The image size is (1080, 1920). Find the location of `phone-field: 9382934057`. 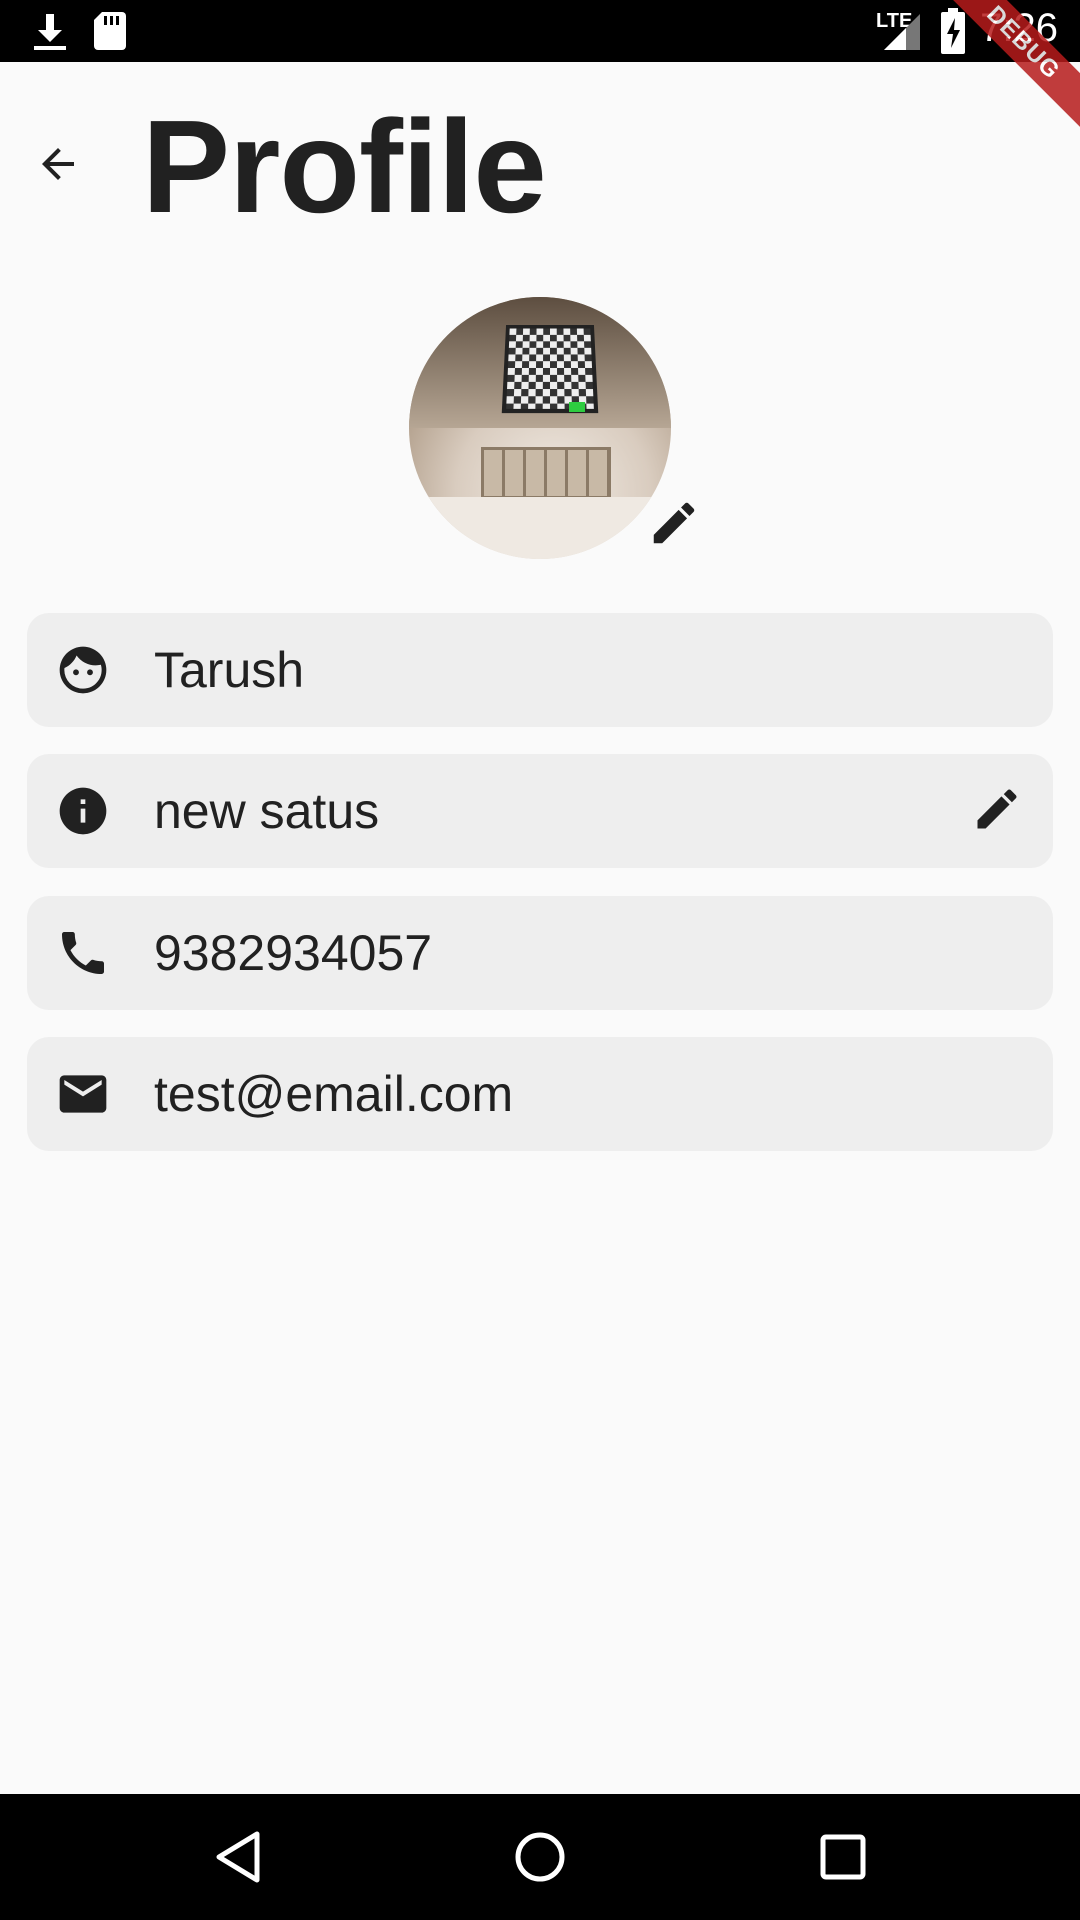

phone-field: 9382934057 is located at coordinates (540, 953).